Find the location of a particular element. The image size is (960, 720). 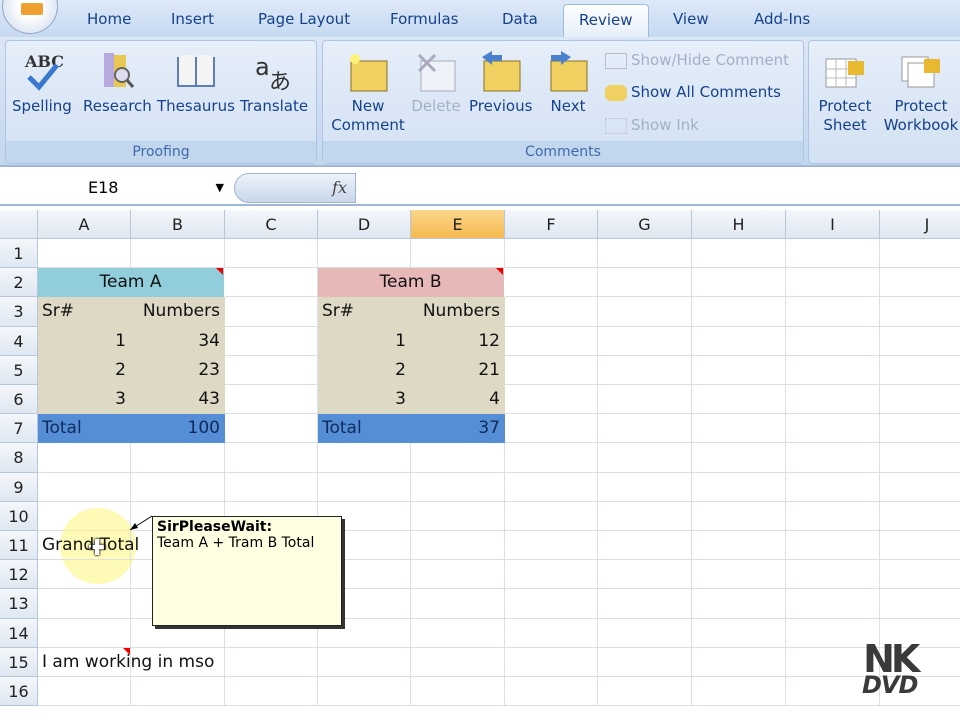

row-header-12: 12 is located at coordinates (19, 575).